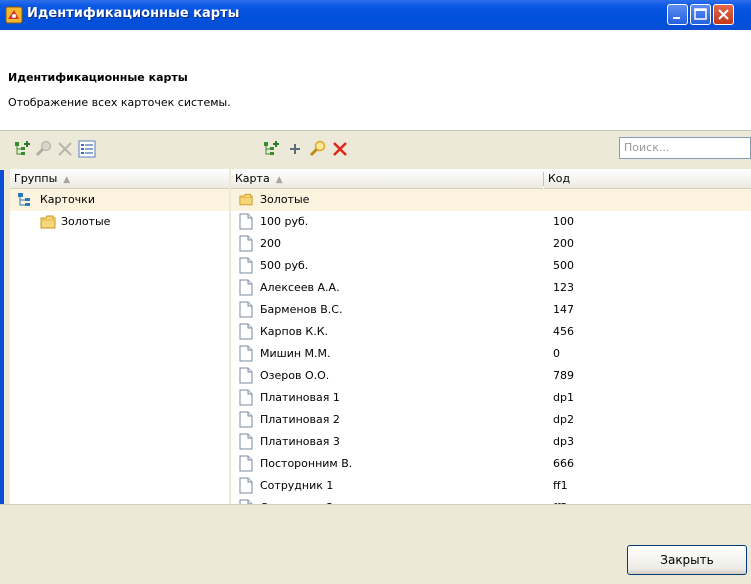 This screenshot has width=751, height=584. Describe the element at coordinates (563, 397) in the screenshot. I see `card-code: dp1` at that location.